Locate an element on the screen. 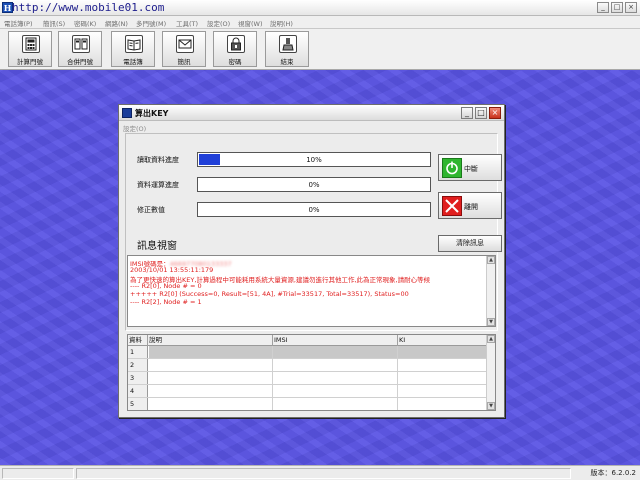 This screenshot has height=480, width=640. dialog-title: 算出KEY is located at coordinates (152, 113).